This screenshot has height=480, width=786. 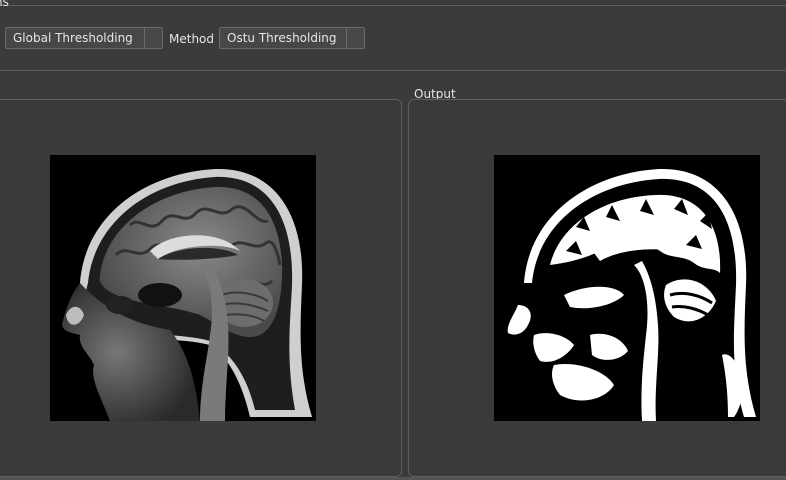 What do you see at coordinates (73, 38) in the screenshot?
I see `thresholding-type-value: Global Thresholding` at bounding box center [73, 38].